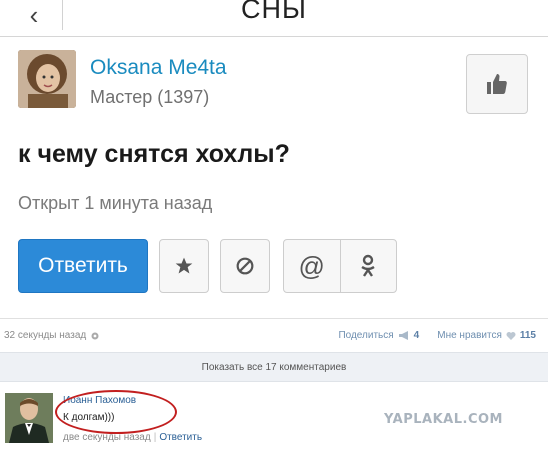  What do you see at coordinates (365, 335) in the screenshot?
I see `share-link: Поделиться` at bounding box center [365, 335].